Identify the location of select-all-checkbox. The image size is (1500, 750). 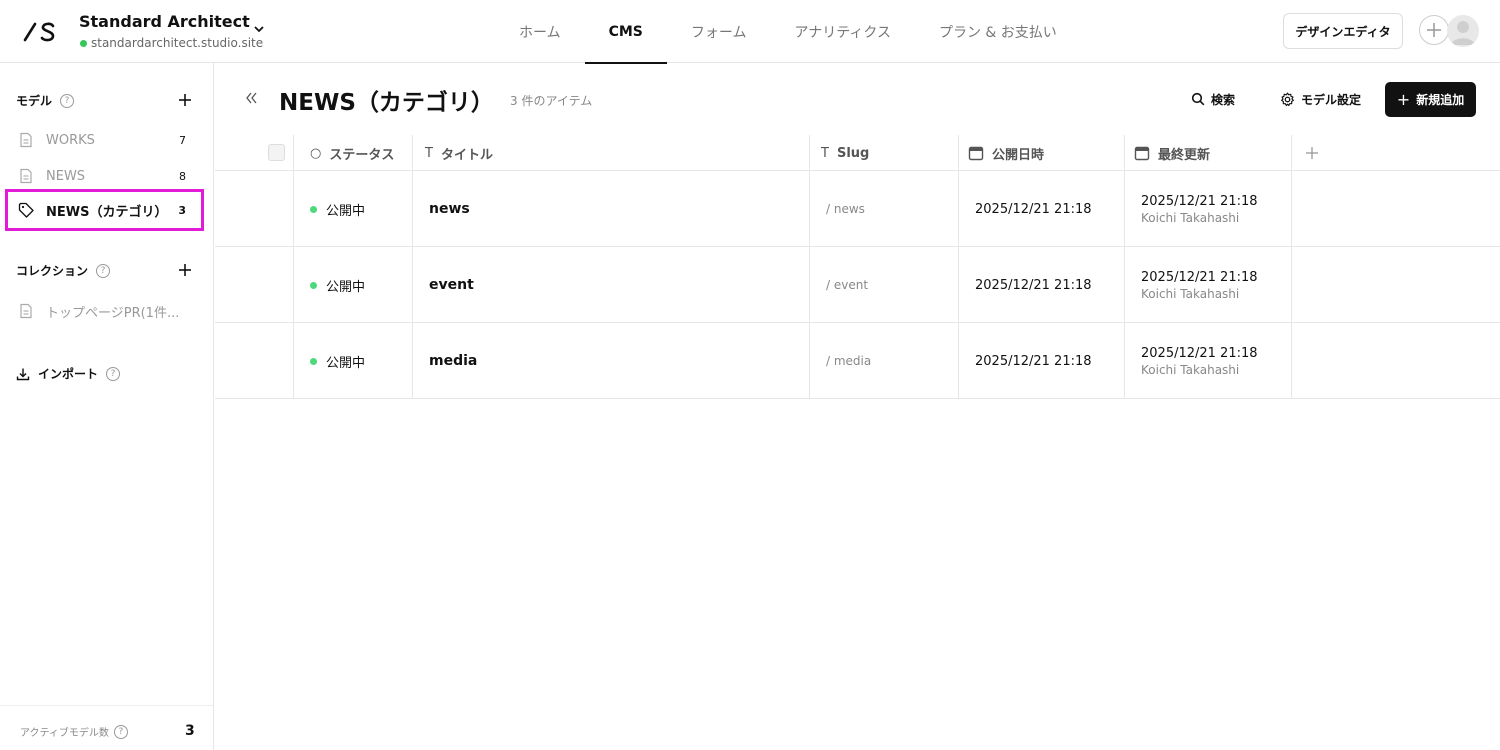
(276, 152).